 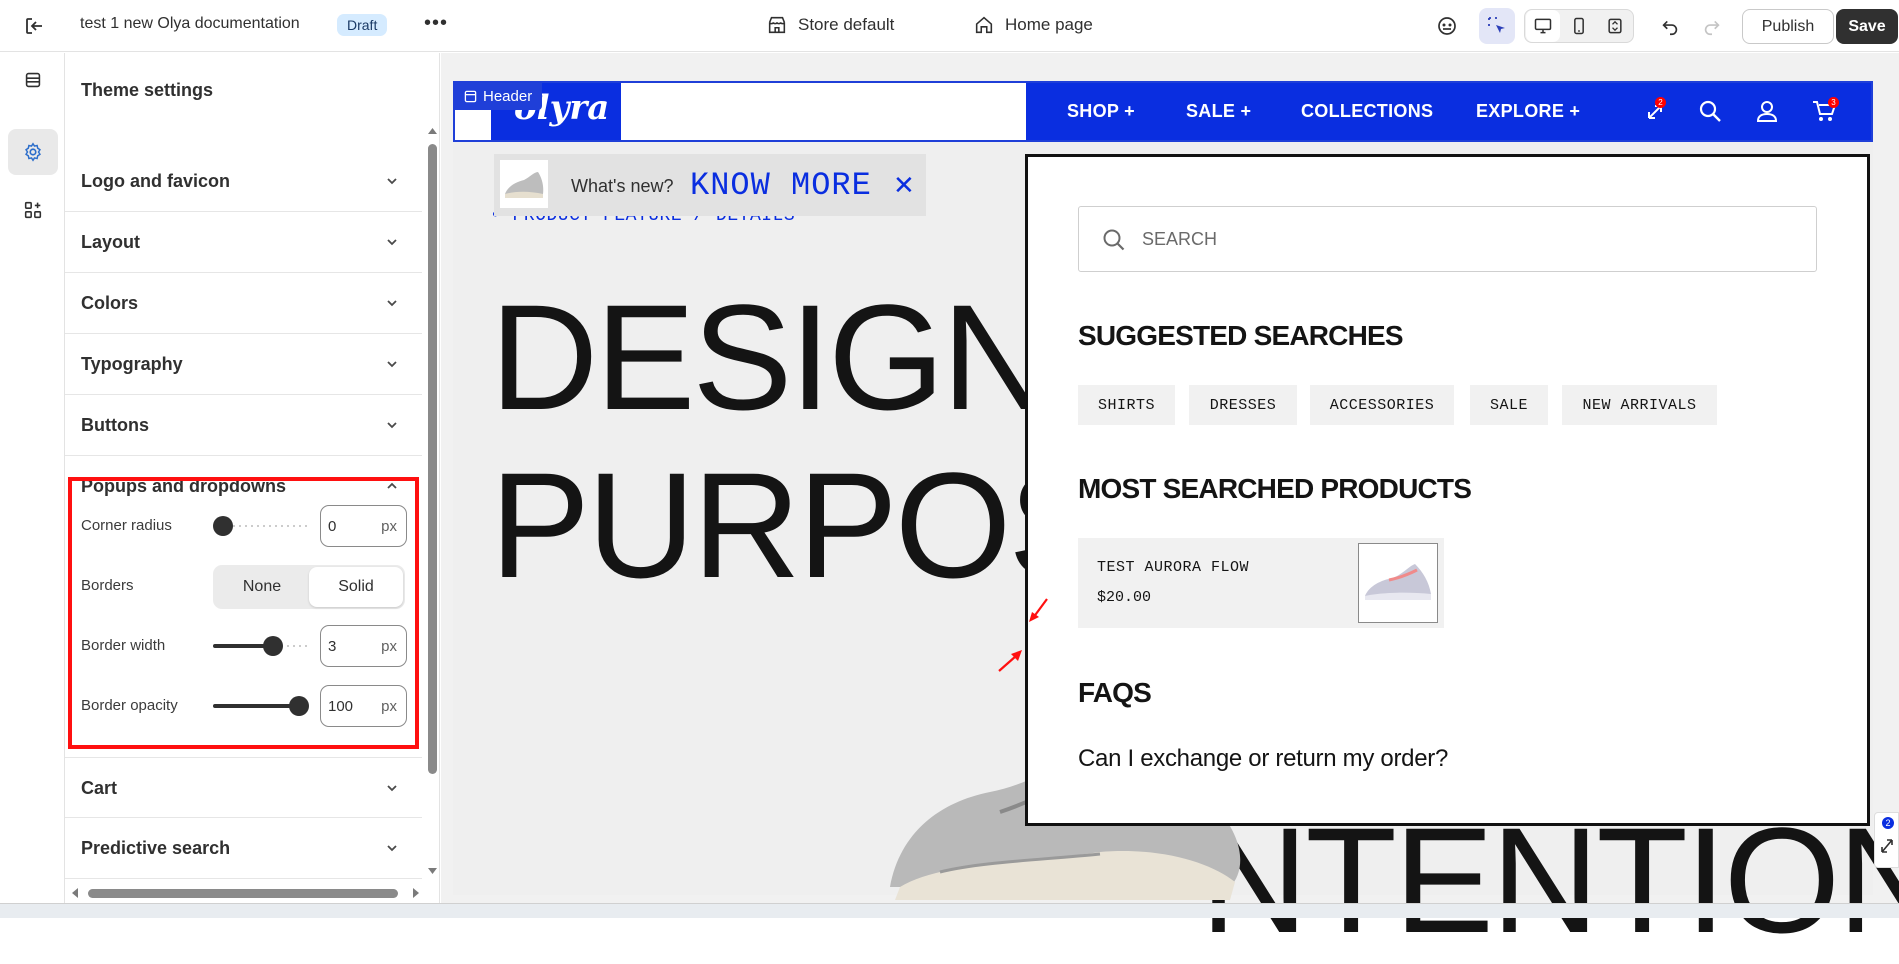 What do you see at coordinates (1049, 24) in the screenshot?
I see `page-label: Home page` at bounding box center [1049, 24].